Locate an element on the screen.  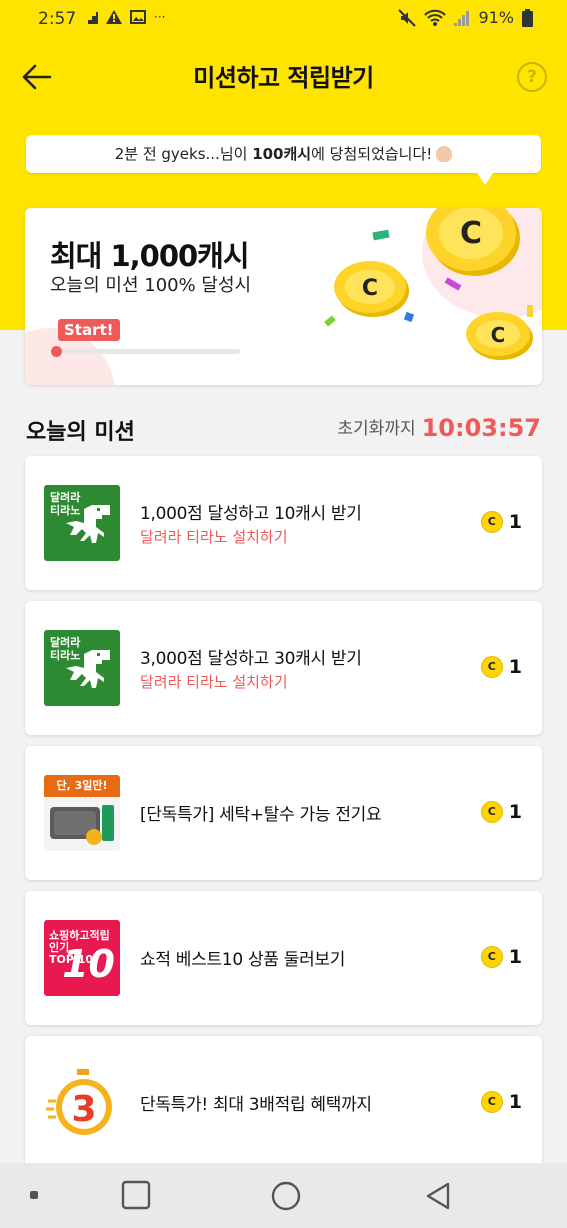
progress-marker is located at coordinates (56, 351).